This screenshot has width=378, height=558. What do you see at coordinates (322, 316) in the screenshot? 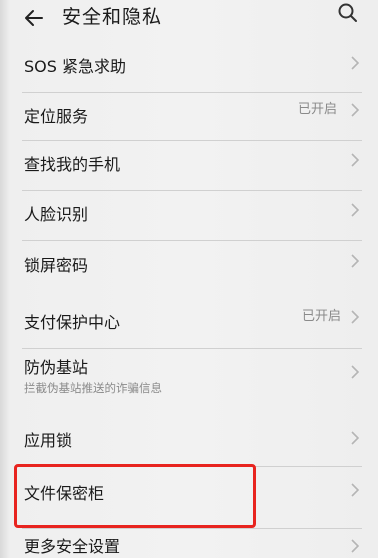
I see `payment-protection-status: 已开启` at bounding box center [322, 316].